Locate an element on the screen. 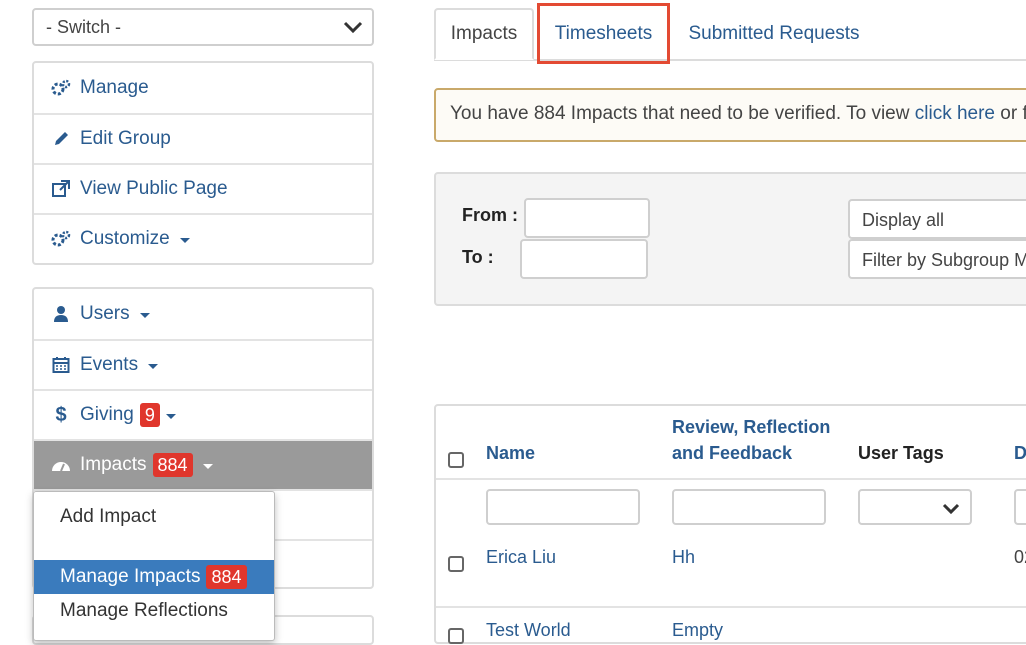 This screenshot has height=645, width=1026. sidebar-item-label: Customize is located at coordinates (125, 238).